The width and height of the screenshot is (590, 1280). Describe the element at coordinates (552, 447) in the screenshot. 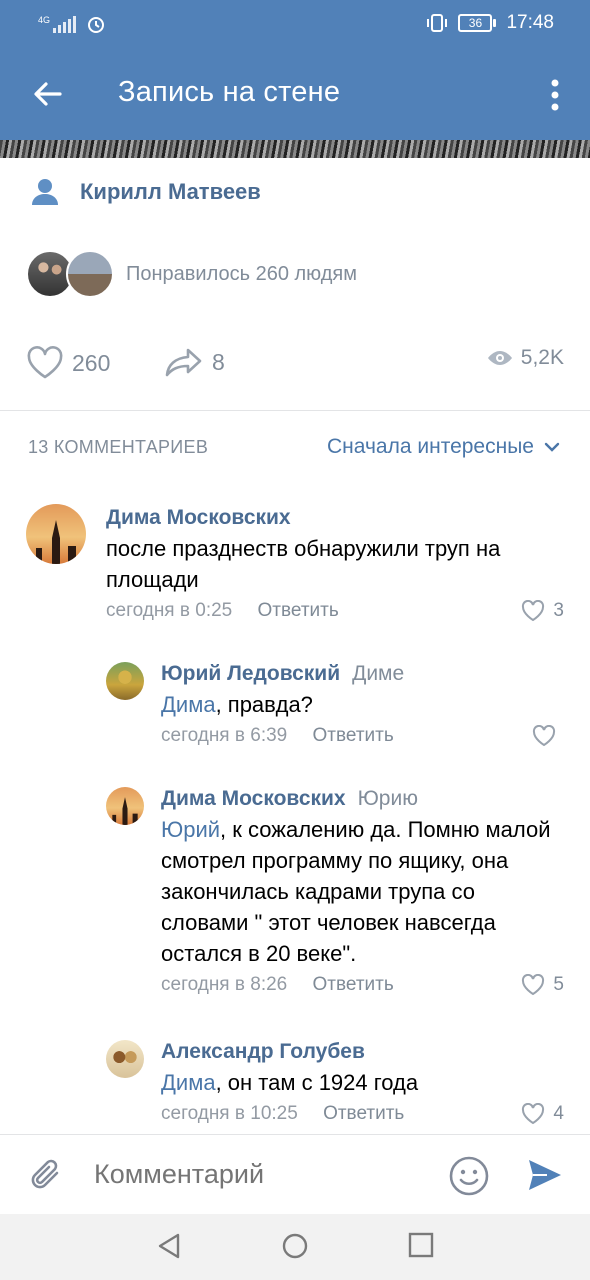

I see `chevron-down-icon` at that location.